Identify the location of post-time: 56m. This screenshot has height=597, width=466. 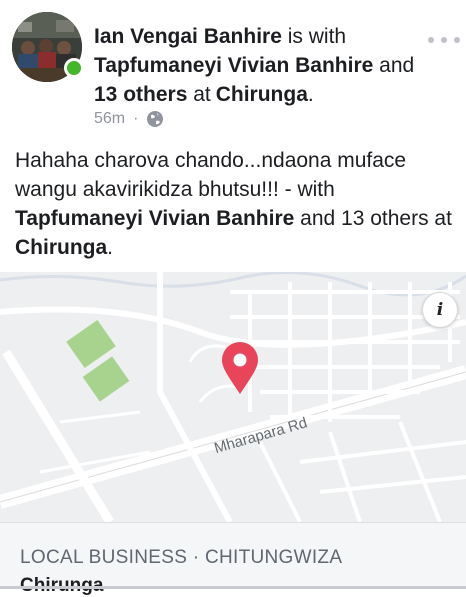
(109, 119).